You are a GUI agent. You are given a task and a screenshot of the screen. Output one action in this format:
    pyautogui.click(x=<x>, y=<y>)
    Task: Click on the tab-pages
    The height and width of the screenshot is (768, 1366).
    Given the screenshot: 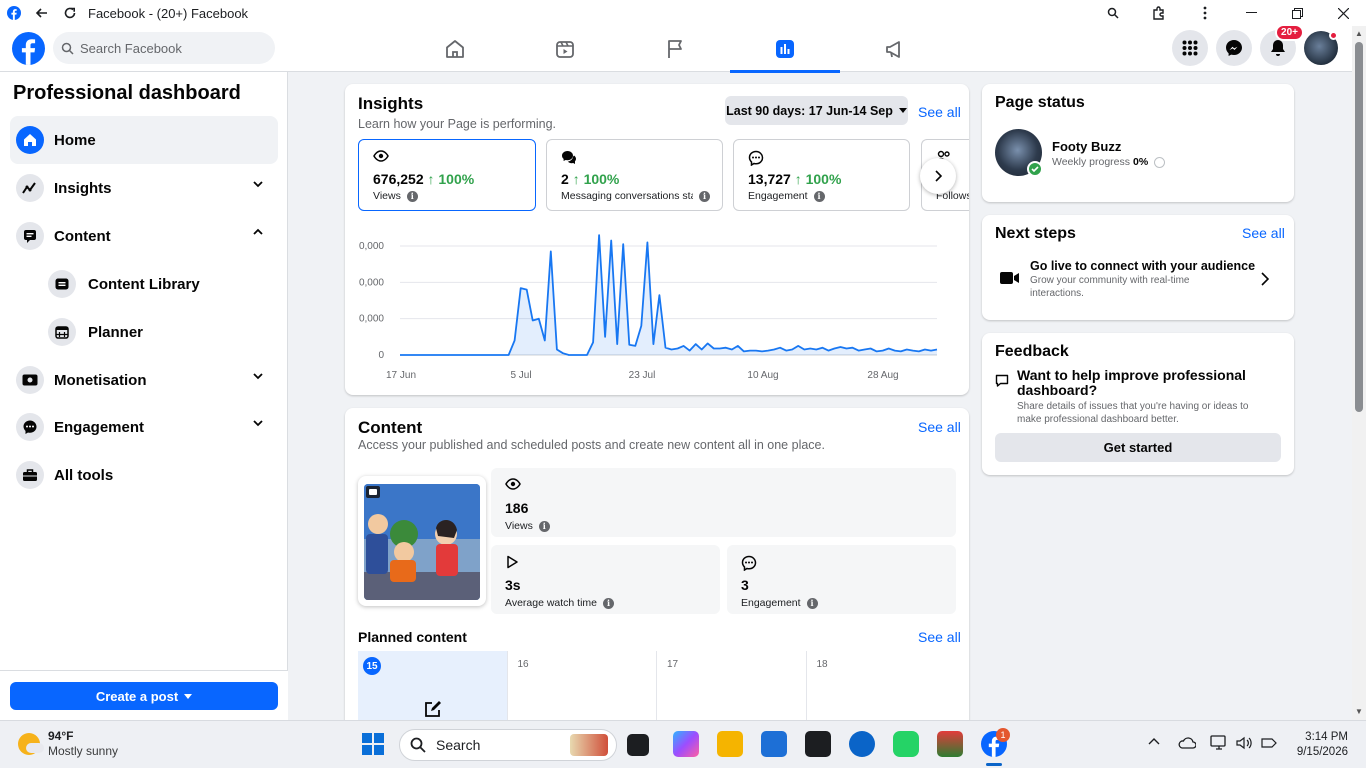 What is the action you would take?
    pyautogui.click(x=675, y=49)
    